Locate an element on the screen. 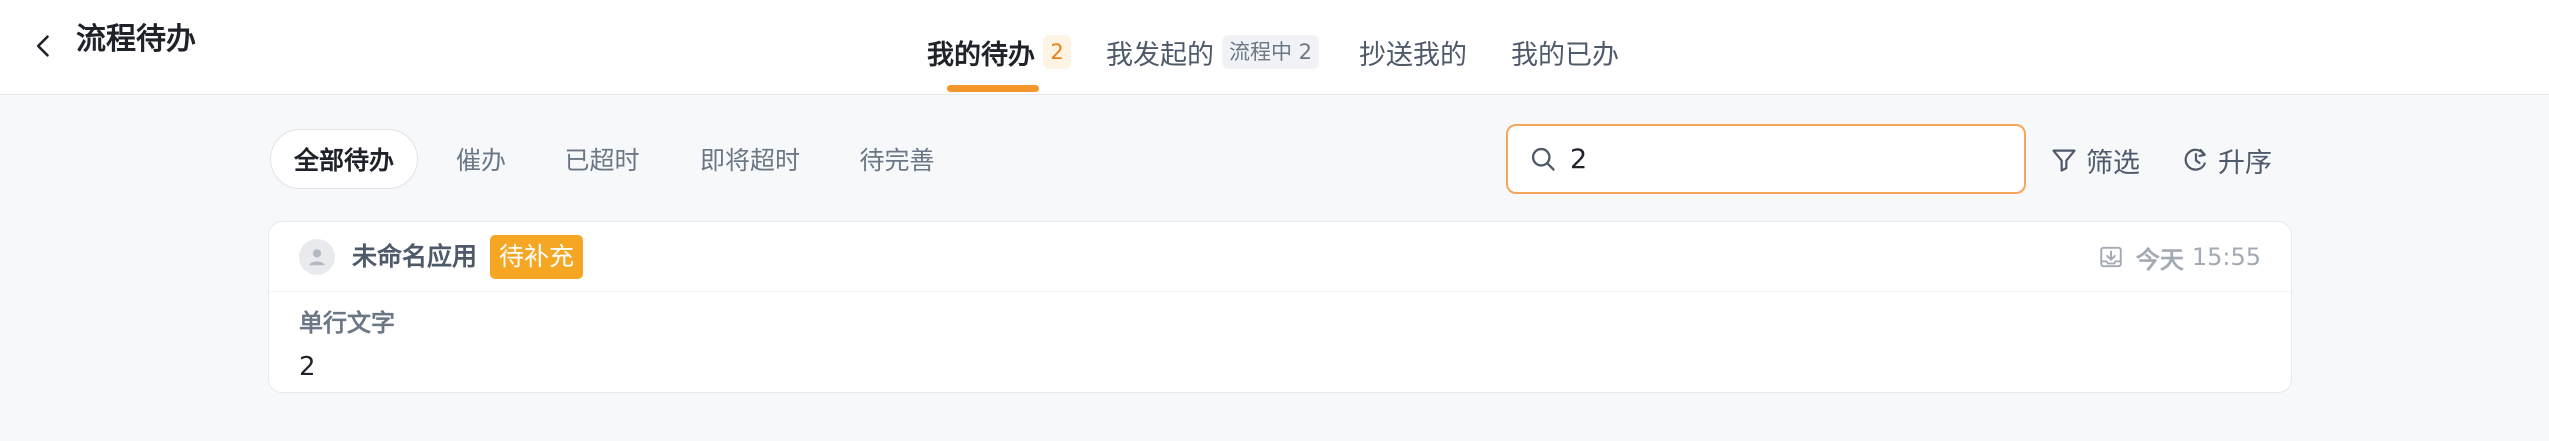  filter-button: 筛选 is located at coordinates (2095, 160).